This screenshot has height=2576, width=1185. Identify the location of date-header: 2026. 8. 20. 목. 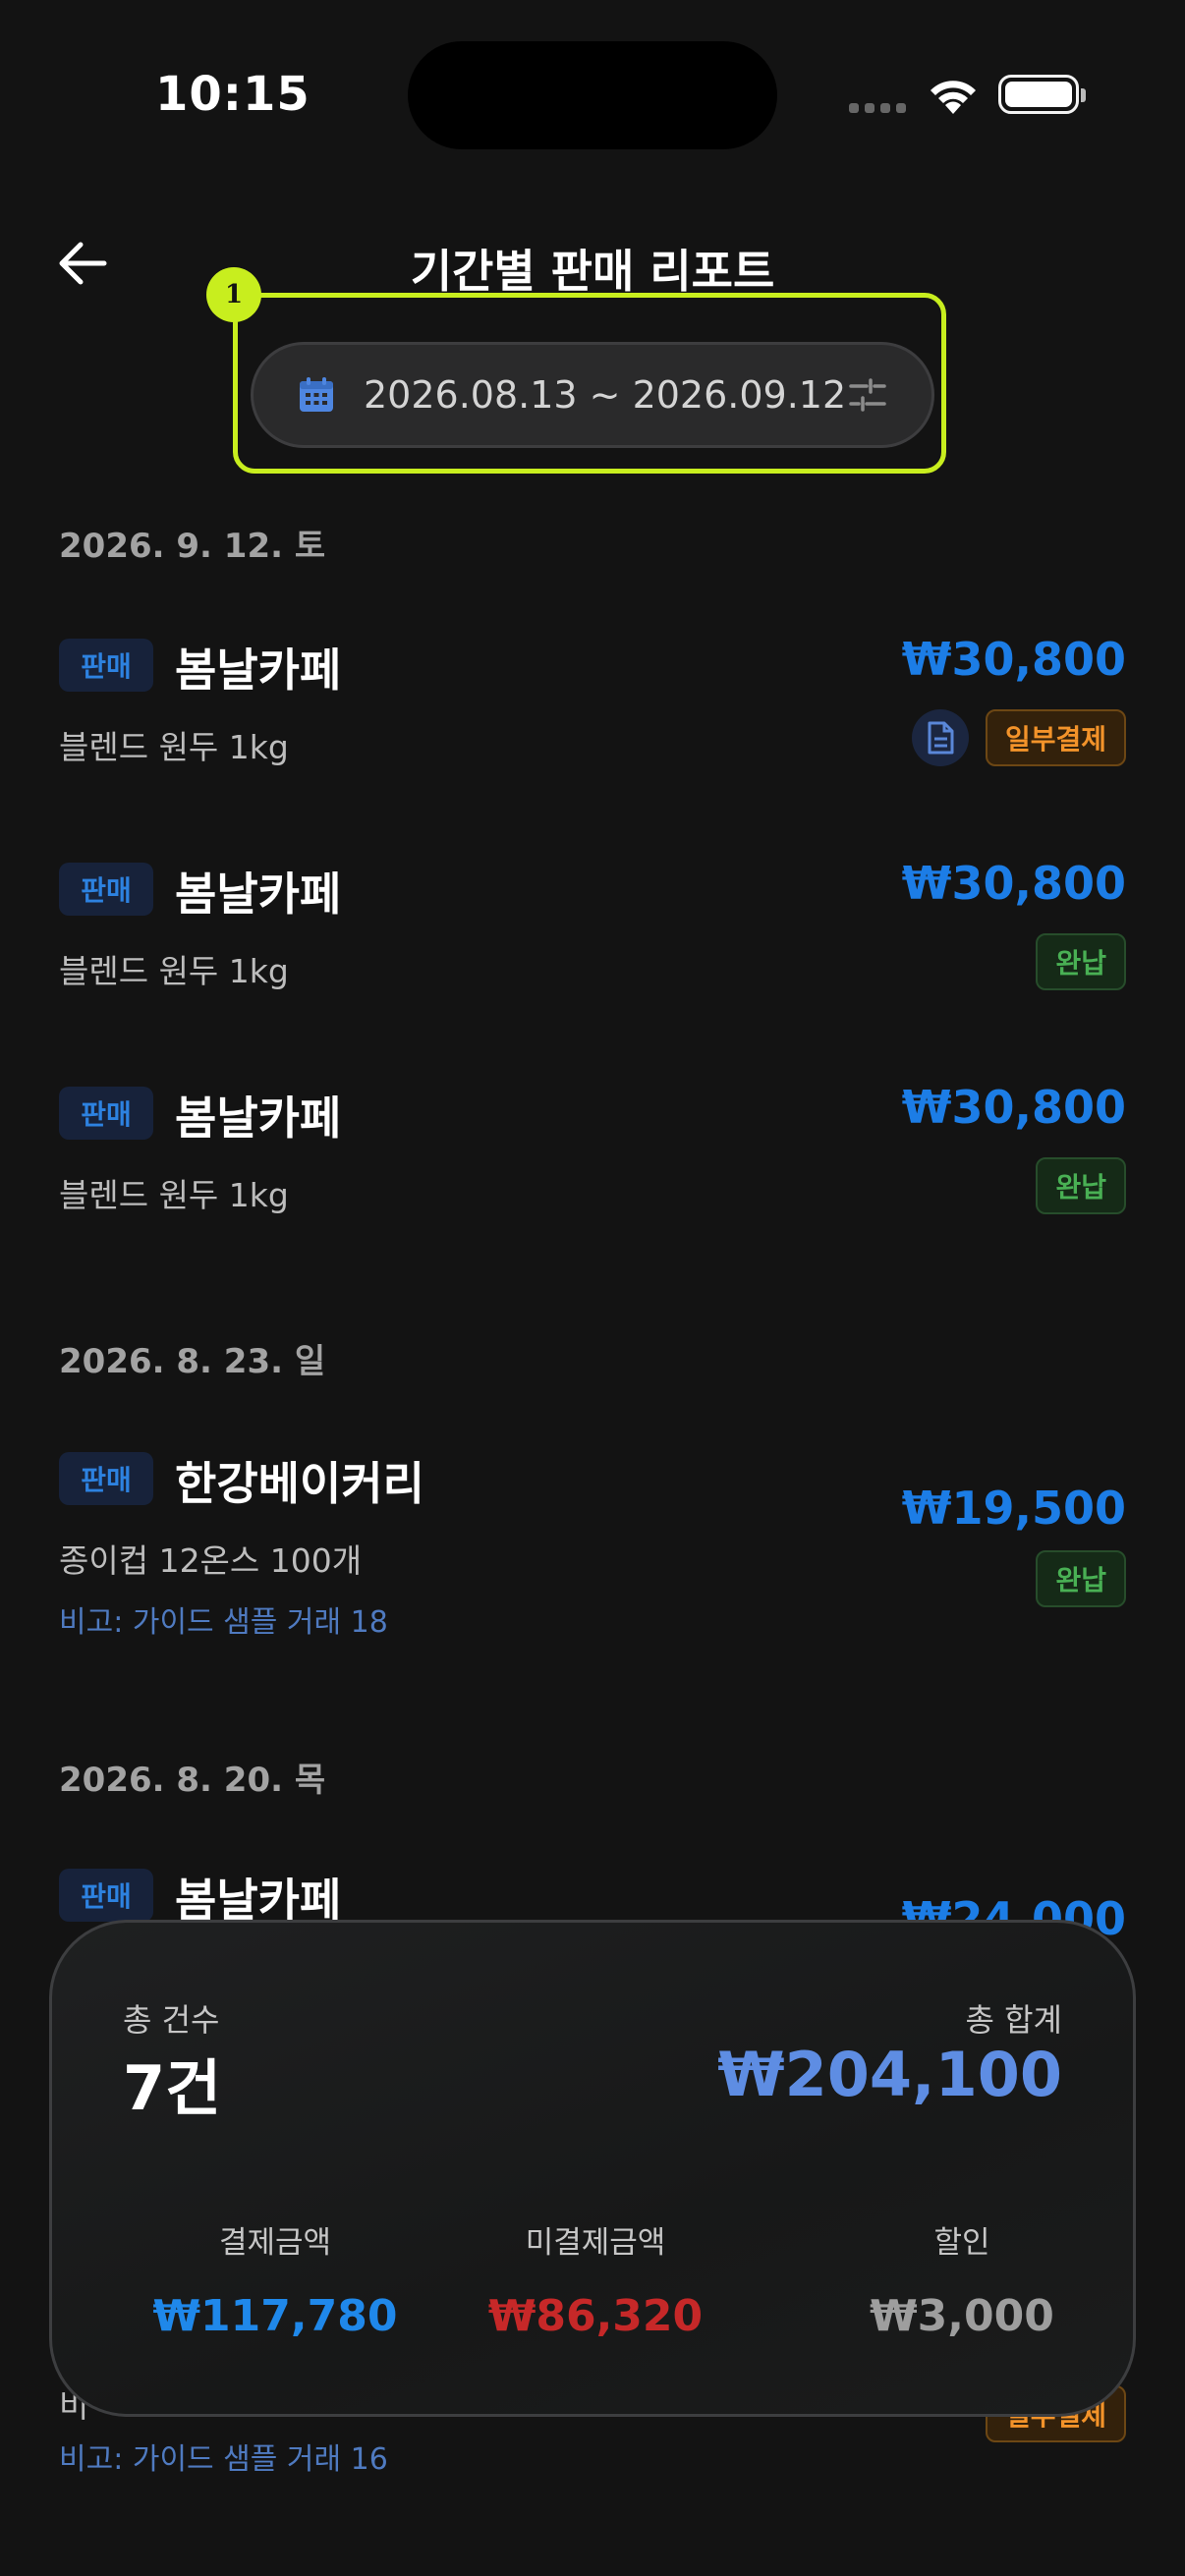
(193, 1780).